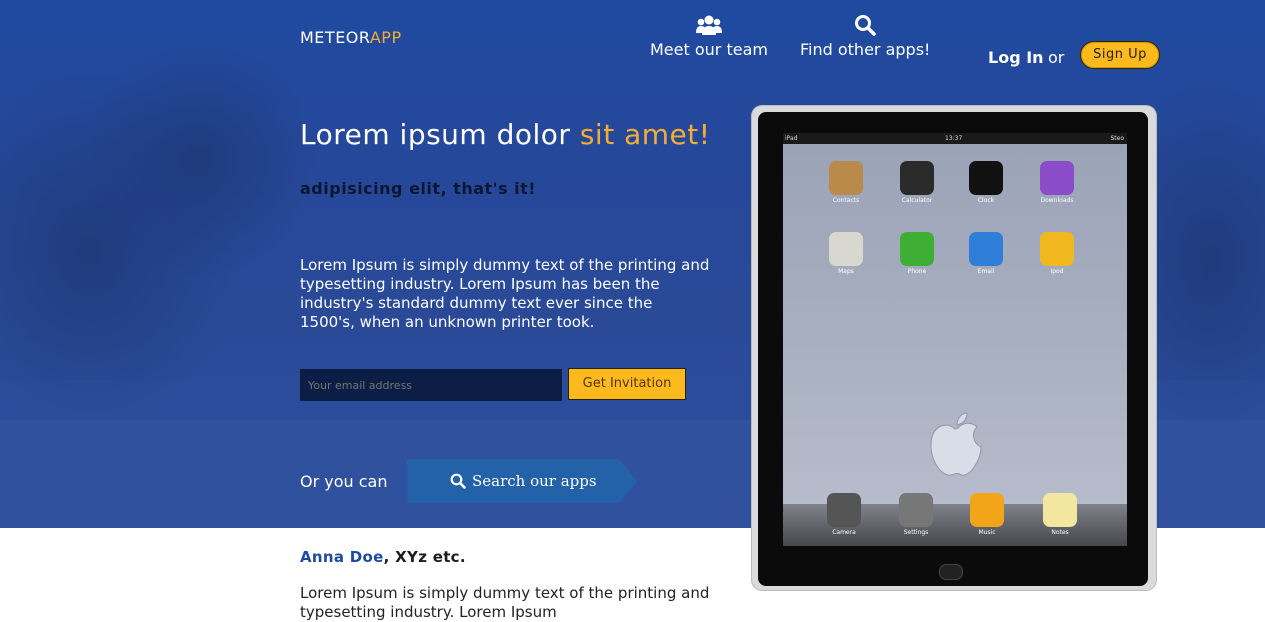 The image size is (1265, 622). Describe the element at coordinates (951, 572) in the screenshot. I see `home-button` at that location.